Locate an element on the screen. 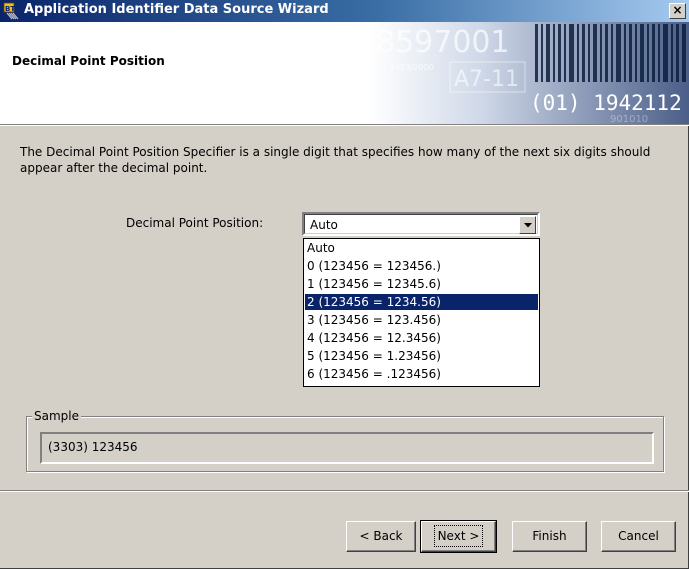 The width and height of the screenshot is (689, 569). footer-divider is located at coordinates (344, 491).